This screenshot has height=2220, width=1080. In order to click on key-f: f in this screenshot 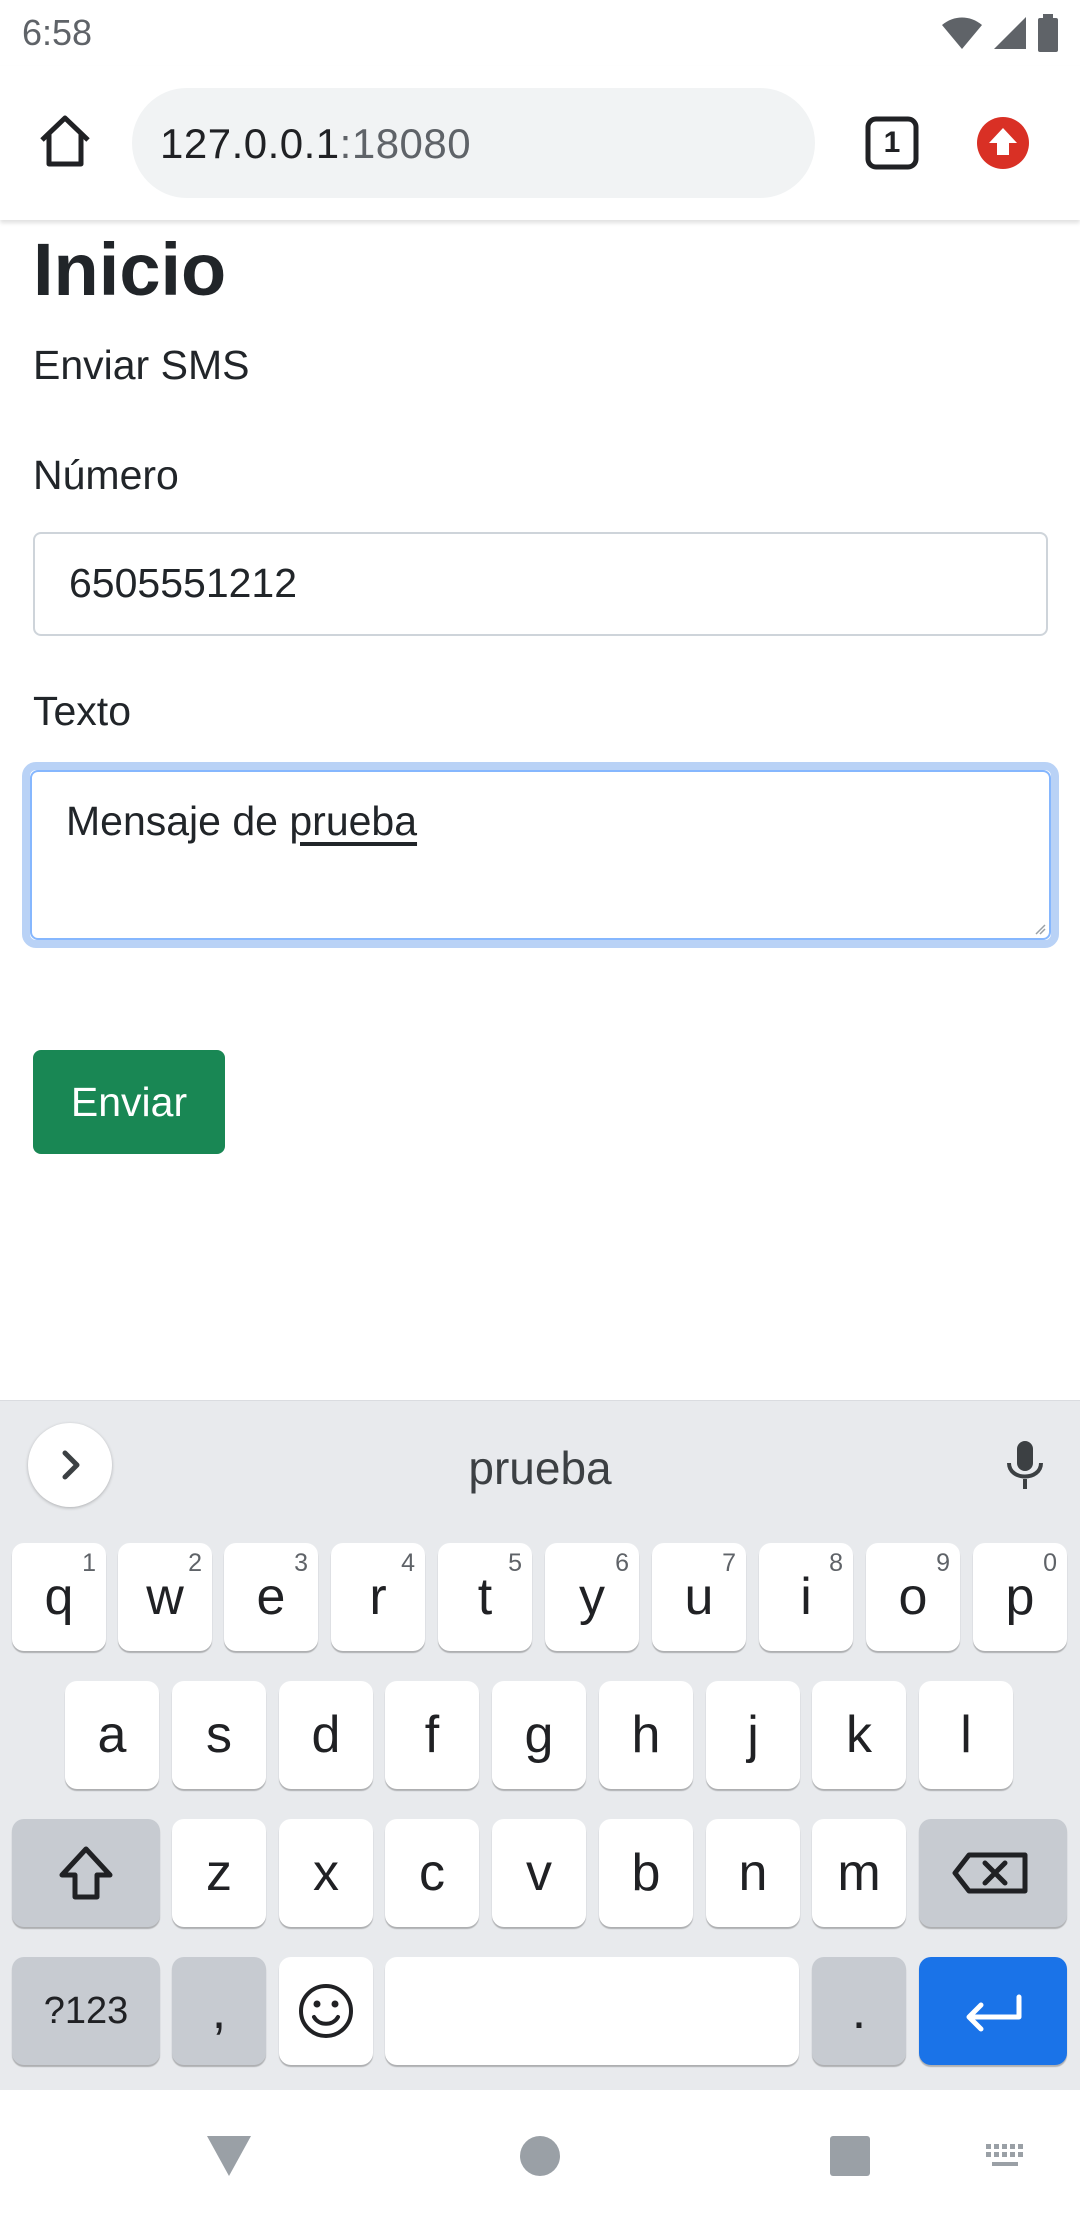, I will do `click(432, 1735)`.